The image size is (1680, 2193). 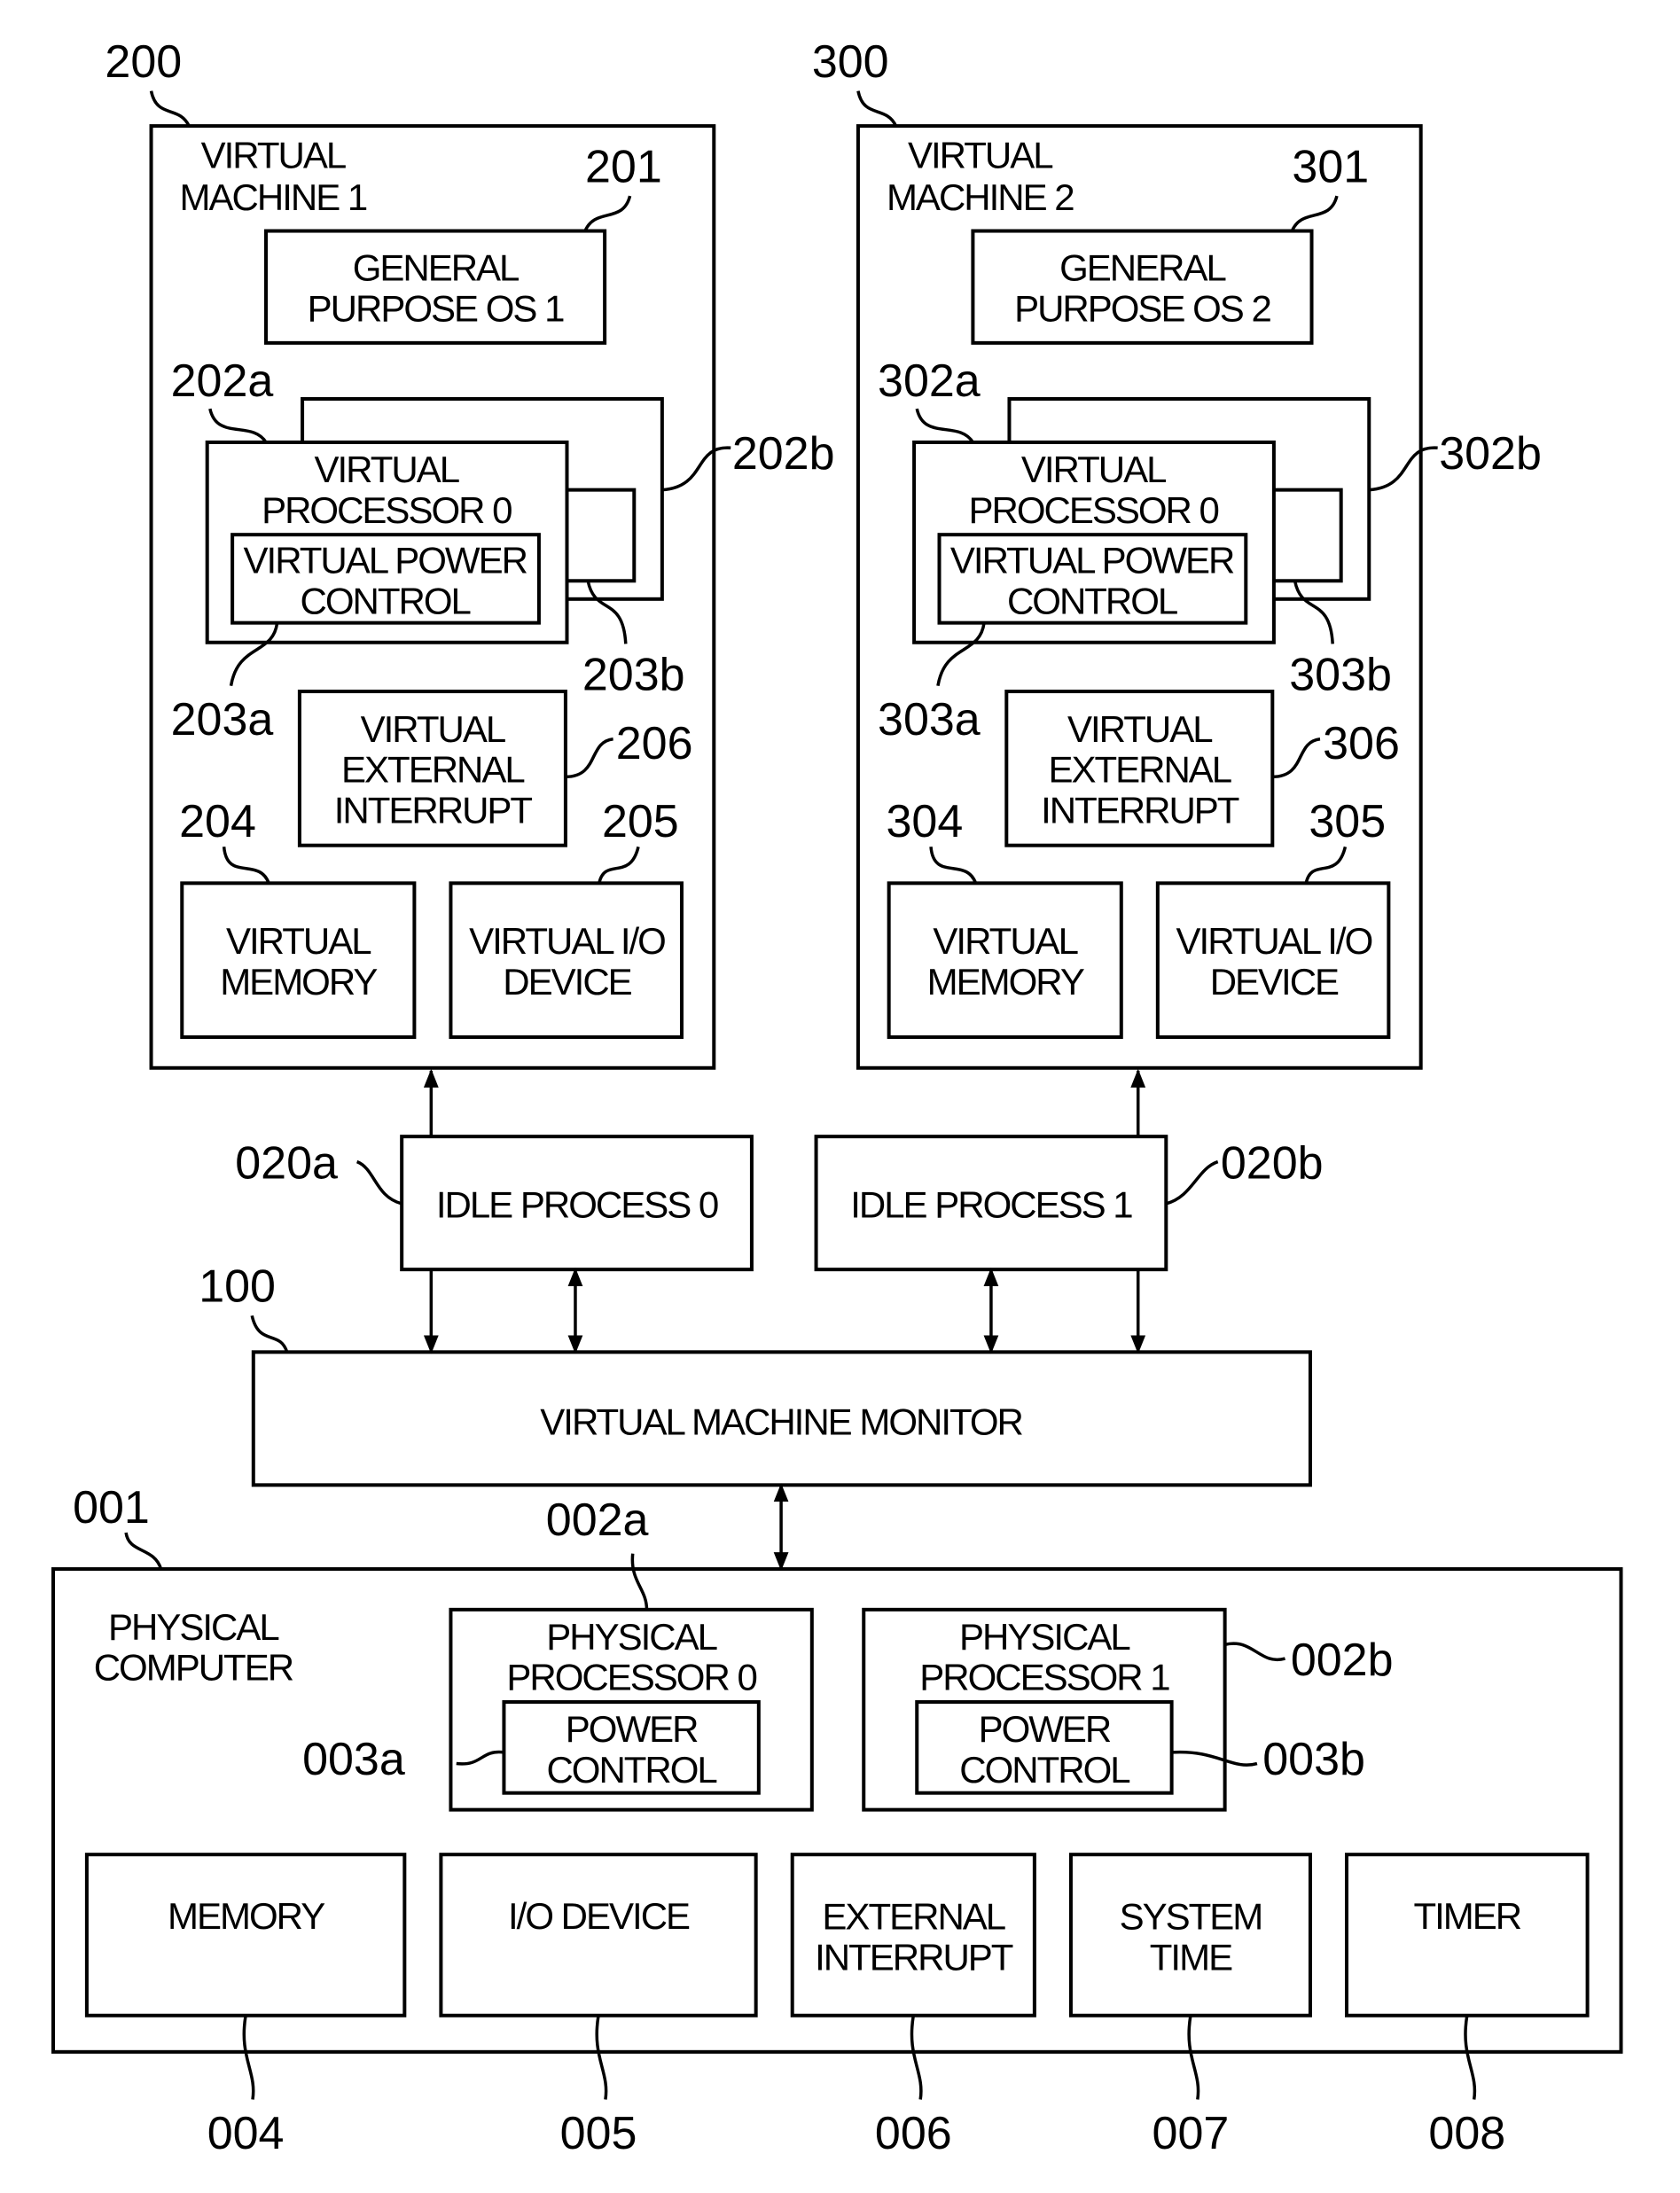 What do you see at coordinates (598, 2133) in the screenshot?
I see `ref-label-005: 005` at bounding box center [598, 2133].